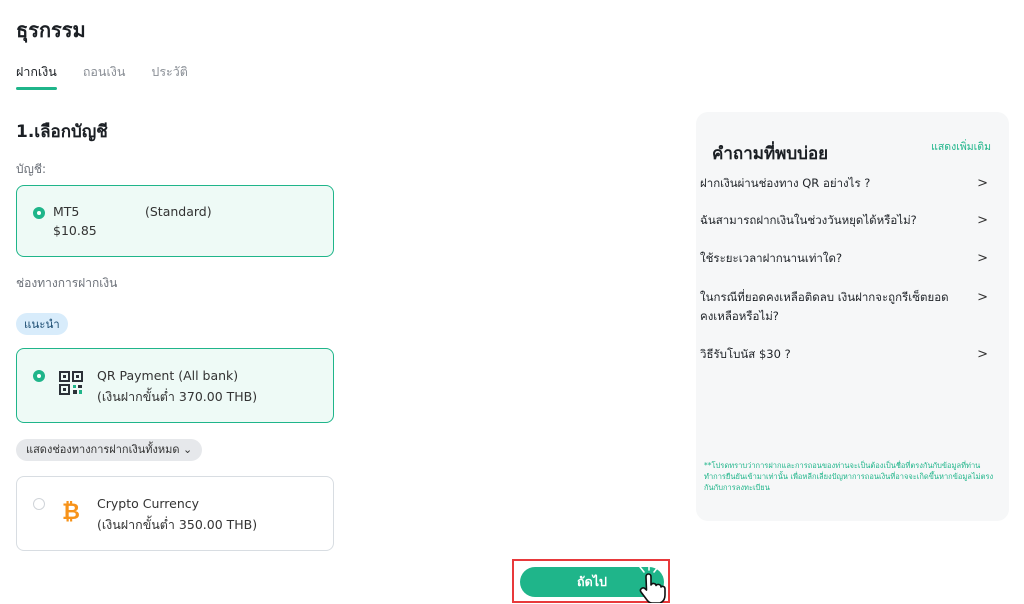  I want to click on bitcoin-icon: ₿, so click(71, 511).